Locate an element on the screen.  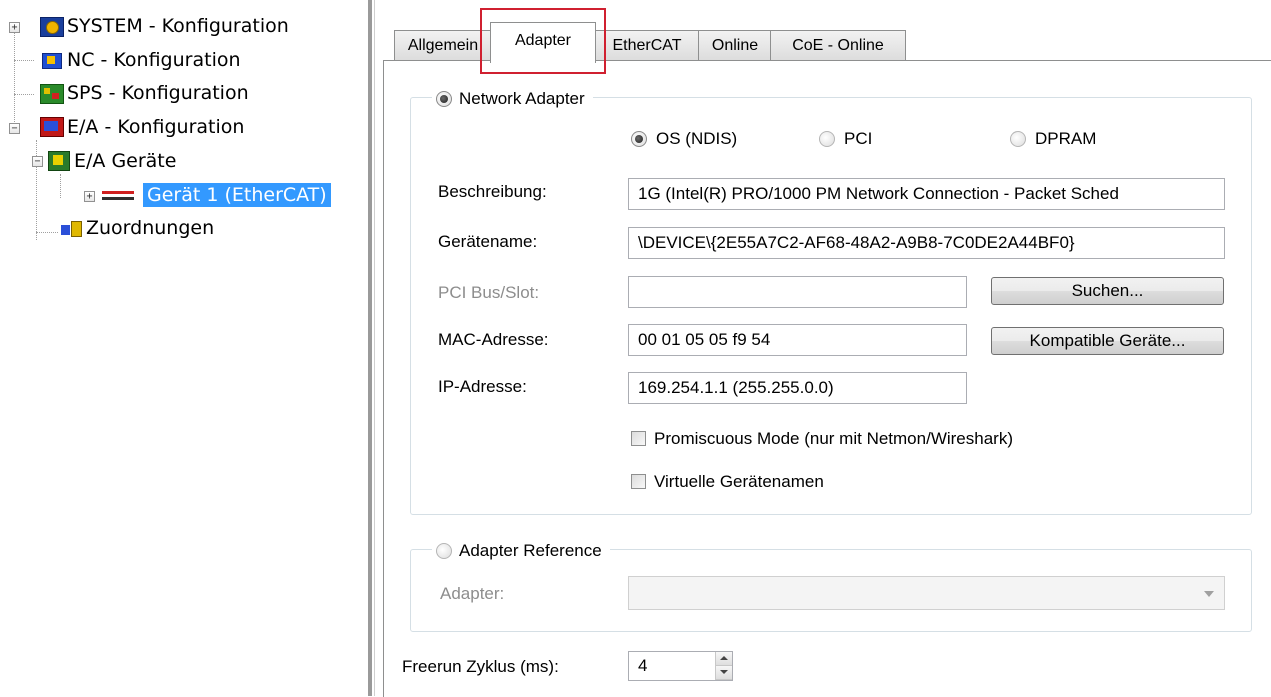
mac-field: 00 01 05 05 f9 54 is located at coordinates (797, 340).